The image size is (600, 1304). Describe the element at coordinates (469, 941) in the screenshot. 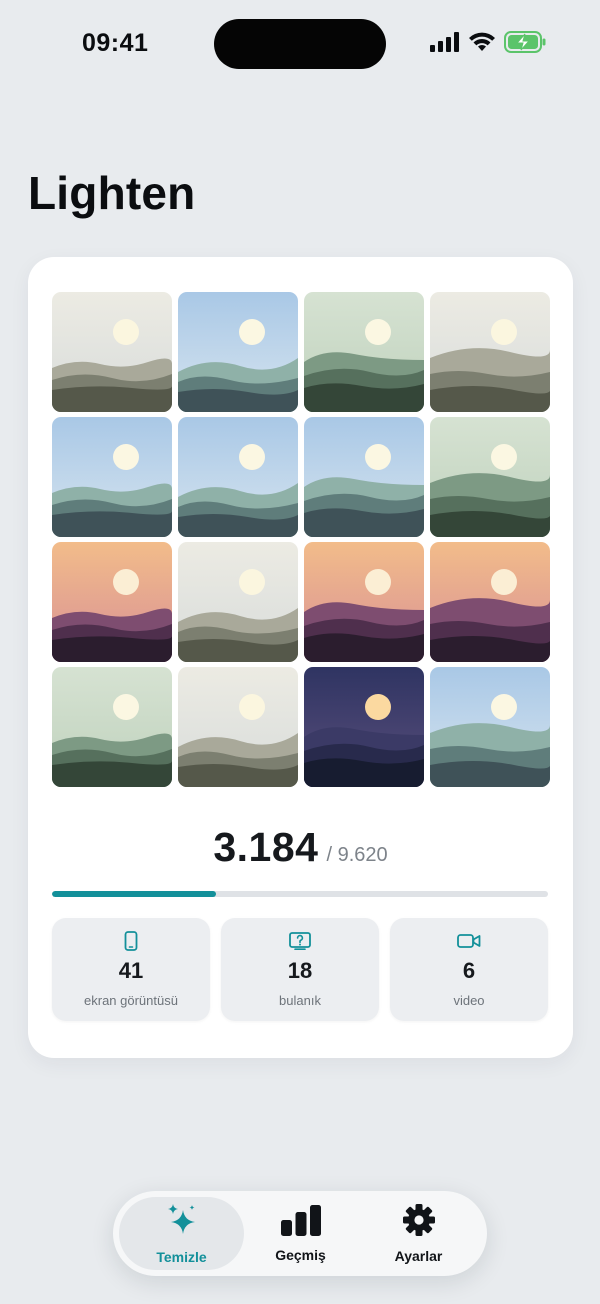

I see `video-icon` at that location.